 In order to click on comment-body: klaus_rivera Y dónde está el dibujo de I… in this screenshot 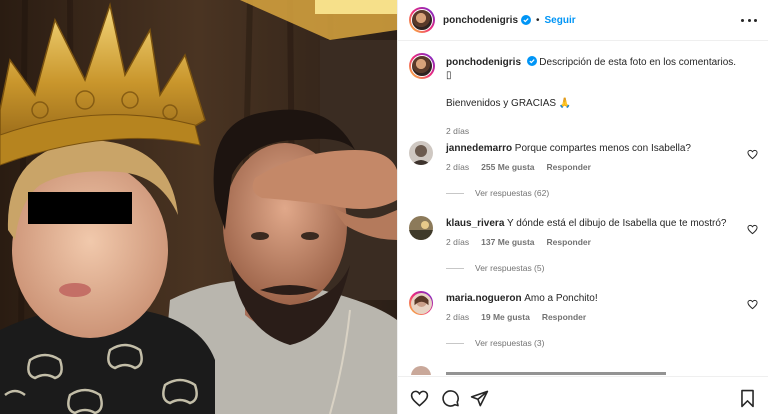, I will do `click(591, 223)`.